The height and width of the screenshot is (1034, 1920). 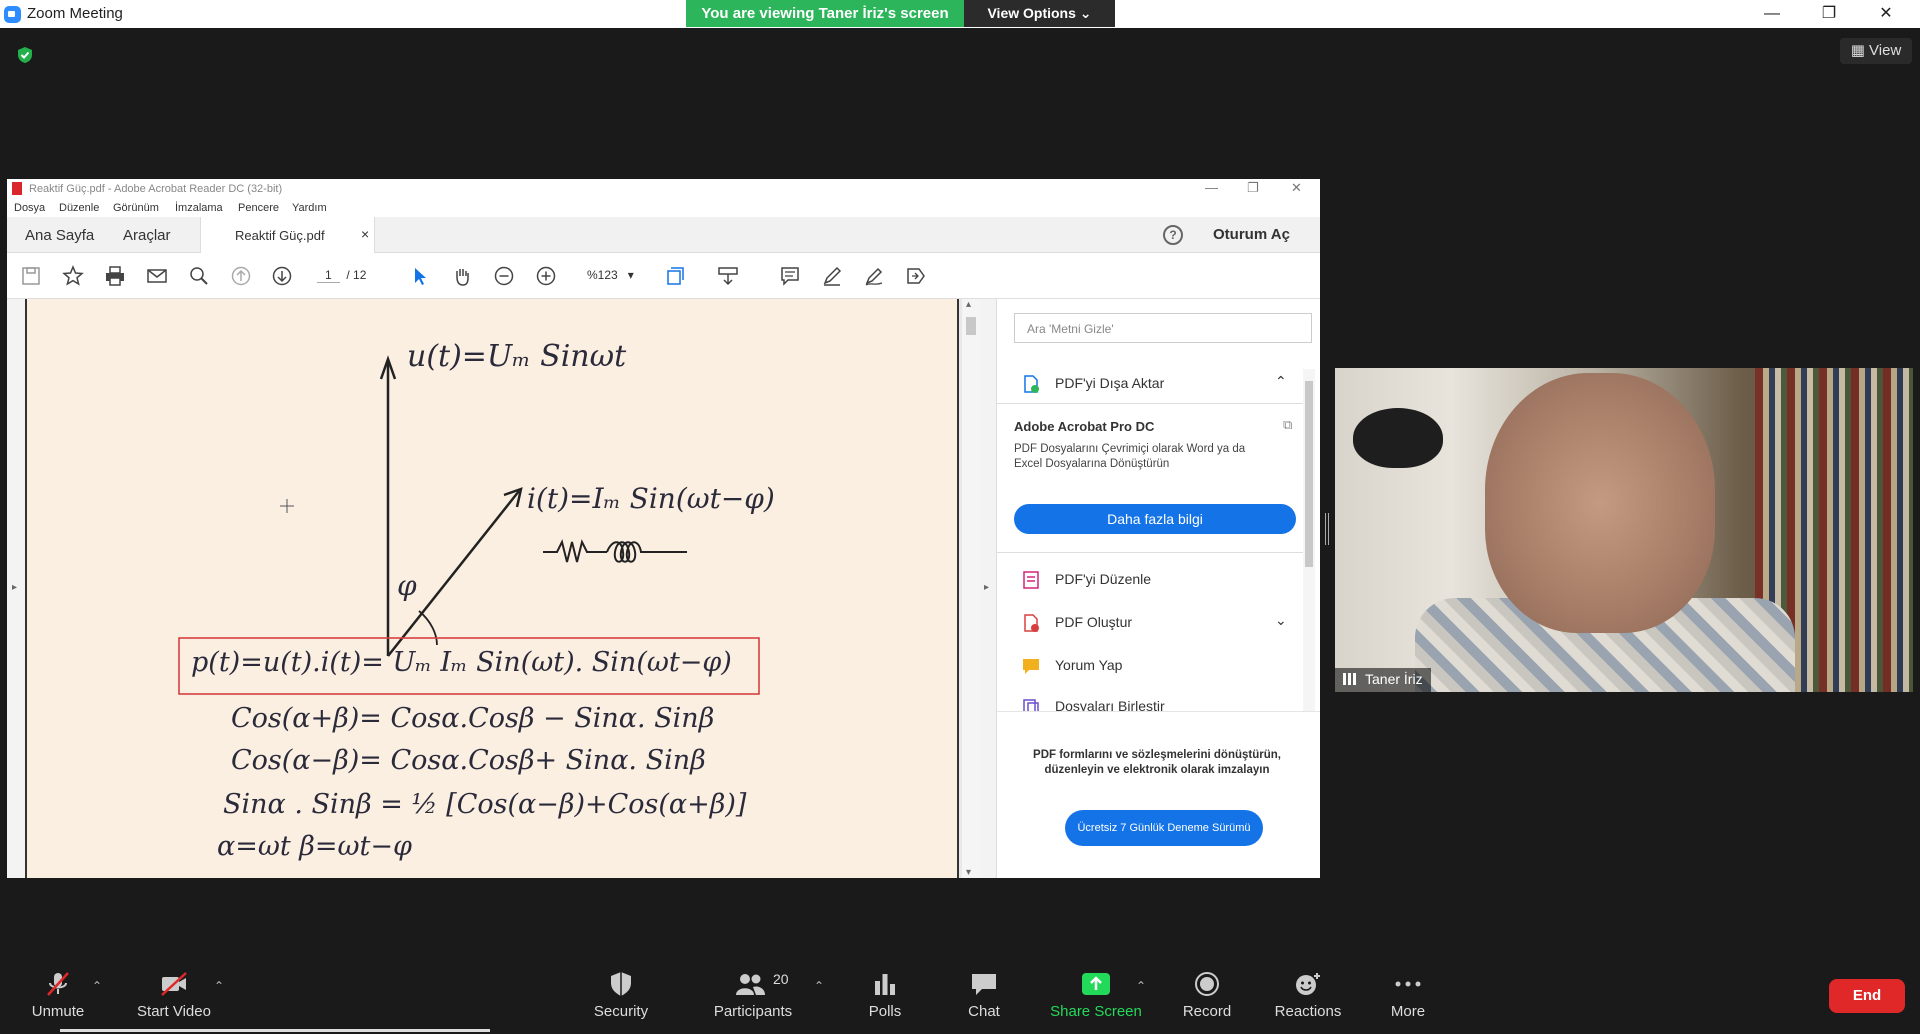 What do you see at coordinates (115, 276) in the screenshot?
I see `print-icon` at bounding box center [115, 276].